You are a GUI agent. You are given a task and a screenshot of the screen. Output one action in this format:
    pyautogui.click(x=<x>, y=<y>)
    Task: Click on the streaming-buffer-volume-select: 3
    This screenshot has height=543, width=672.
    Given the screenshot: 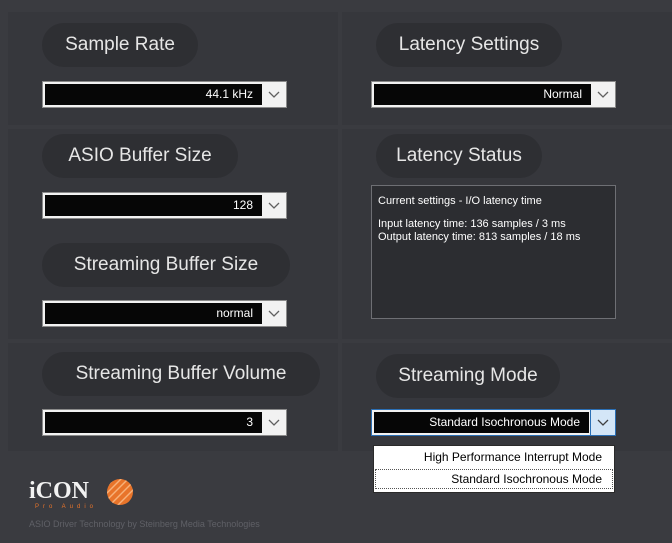 What is the action you would take?
    pyautogui.click(x=164, y=422)
    